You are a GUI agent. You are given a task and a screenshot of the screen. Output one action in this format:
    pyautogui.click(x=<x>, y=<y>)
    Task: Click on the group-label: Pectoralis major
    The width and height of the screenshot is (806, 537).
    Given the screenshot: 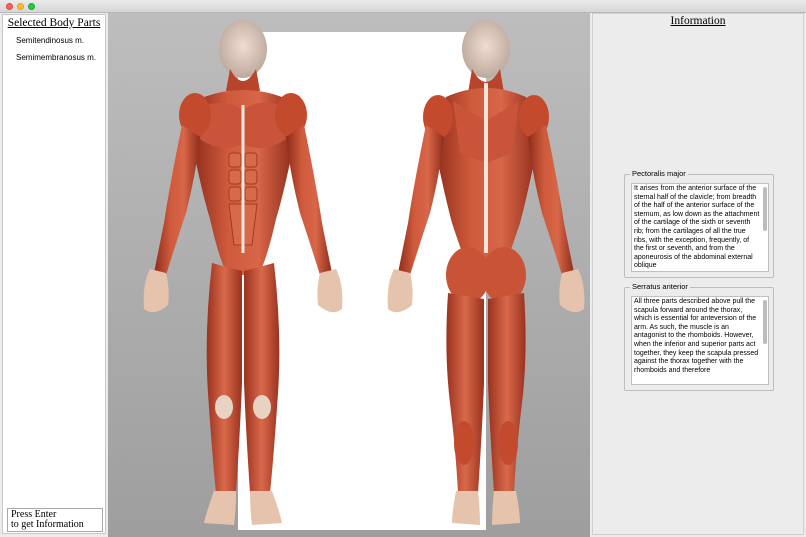 What is the action you would take?
    pyautogui.click(x=659, y=173)
    